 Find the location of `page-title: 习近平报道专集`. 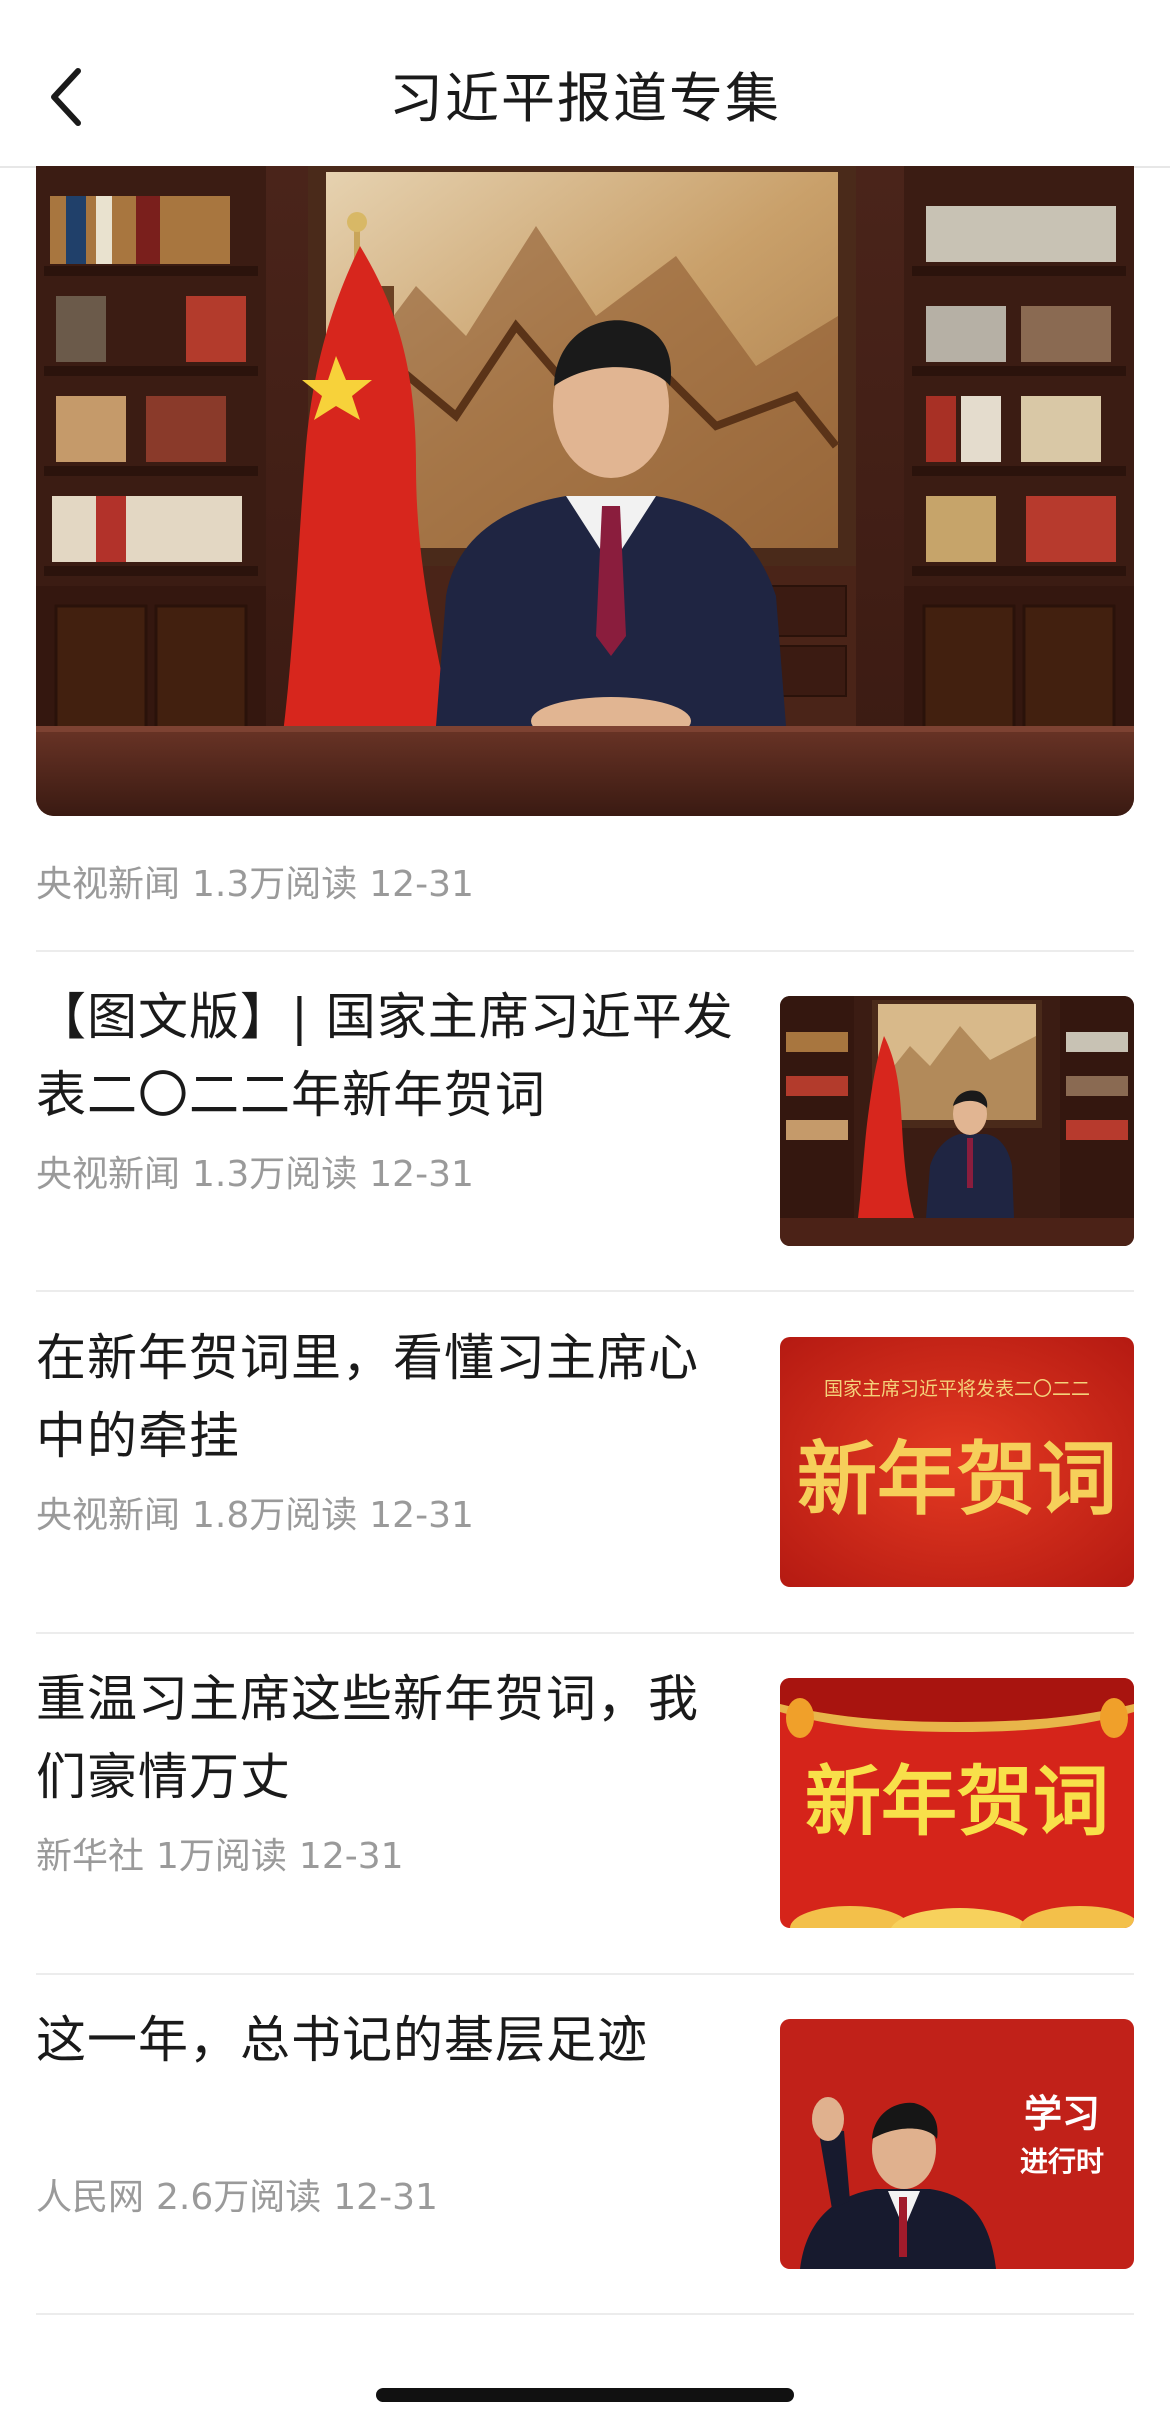

page-title: 习近平报道专集 is located at coordinates (585, 98).